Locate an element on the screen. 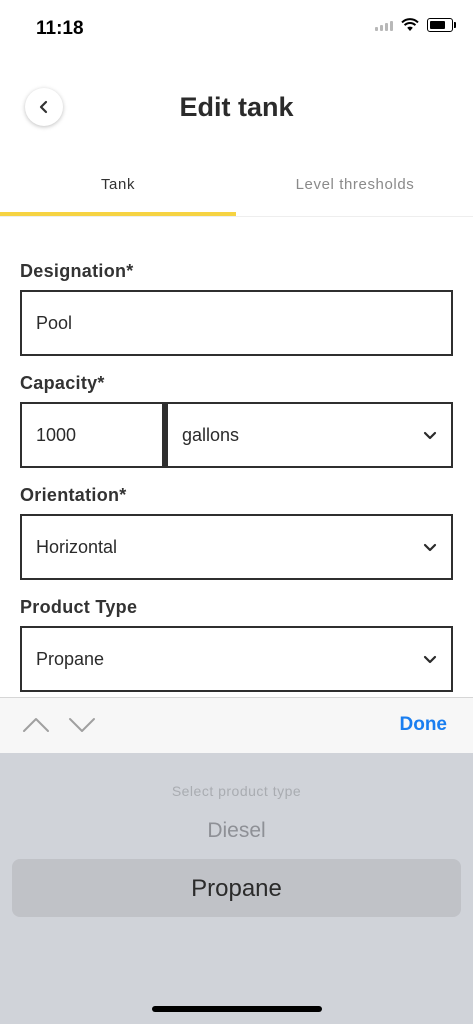 The width and height of the screenshot is (473, 1024). picker-option-diesel: Diesel is located at coordinates (236, 831).